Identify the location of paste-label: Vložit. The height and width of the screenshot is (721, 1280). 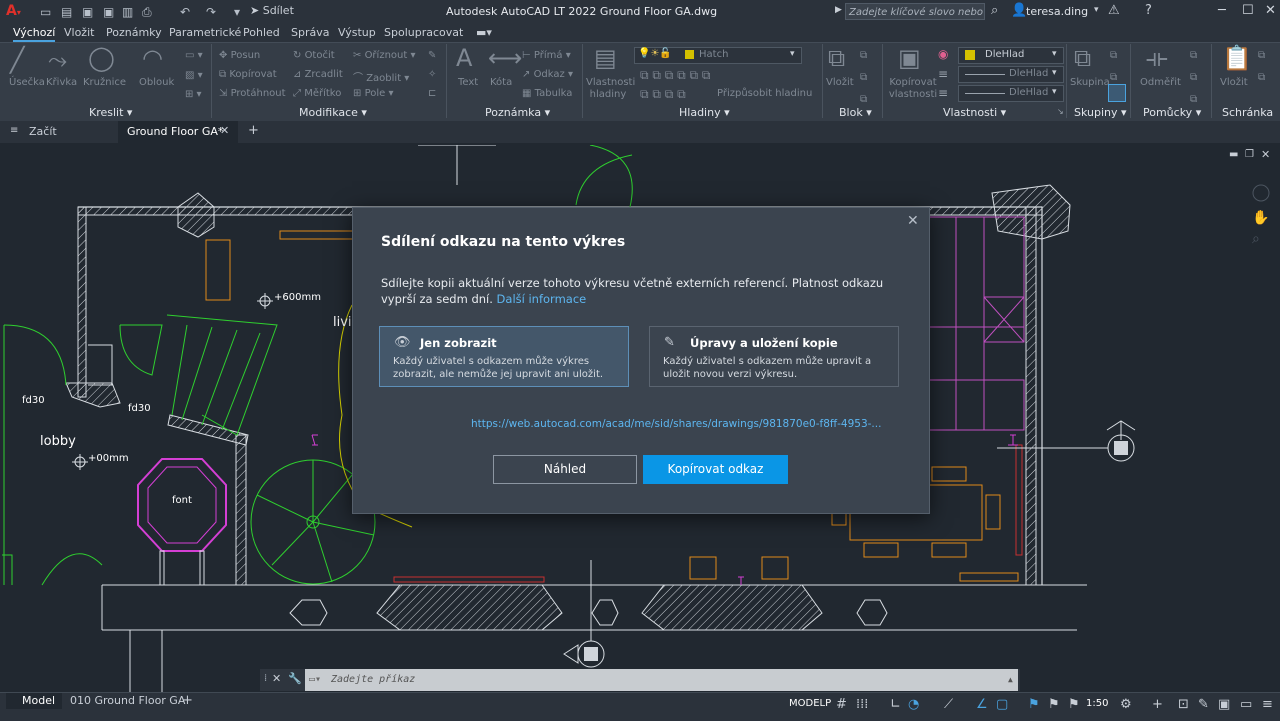
(1234, 82).